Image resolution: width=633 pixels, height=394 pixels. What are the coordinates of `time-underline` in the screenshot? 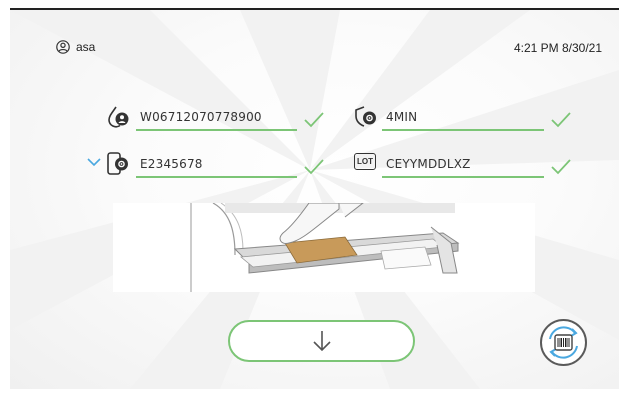 It's located at (463, 130).